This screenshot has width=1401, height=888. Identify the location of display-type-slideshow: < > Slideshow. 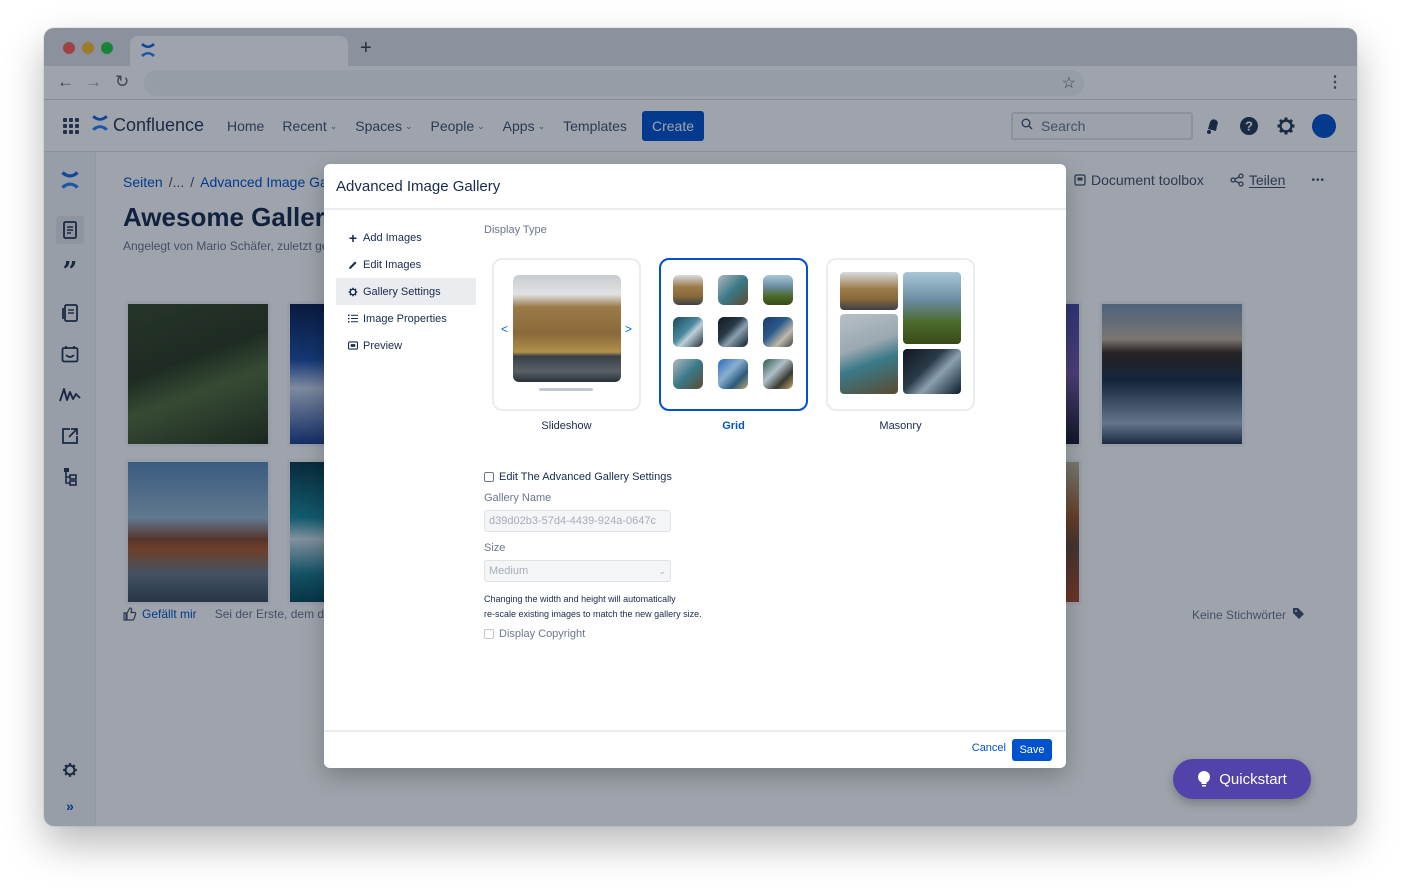
(566, 345).